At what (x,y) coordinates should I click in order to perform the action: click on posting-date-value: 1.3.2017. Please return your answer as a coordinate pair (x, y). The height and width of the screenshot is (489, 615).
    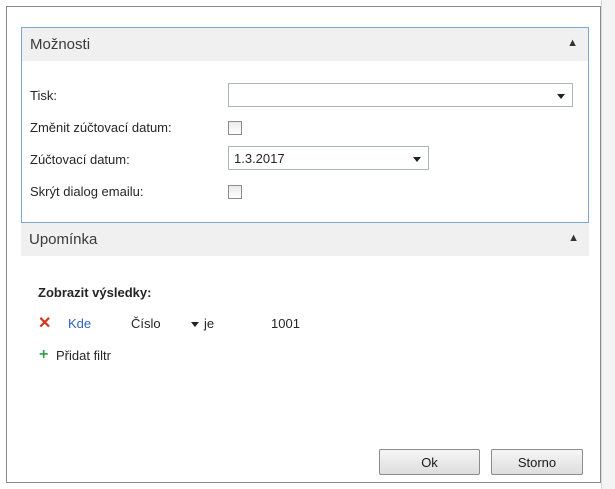
    Looking at the image, I should click on (259, 158).